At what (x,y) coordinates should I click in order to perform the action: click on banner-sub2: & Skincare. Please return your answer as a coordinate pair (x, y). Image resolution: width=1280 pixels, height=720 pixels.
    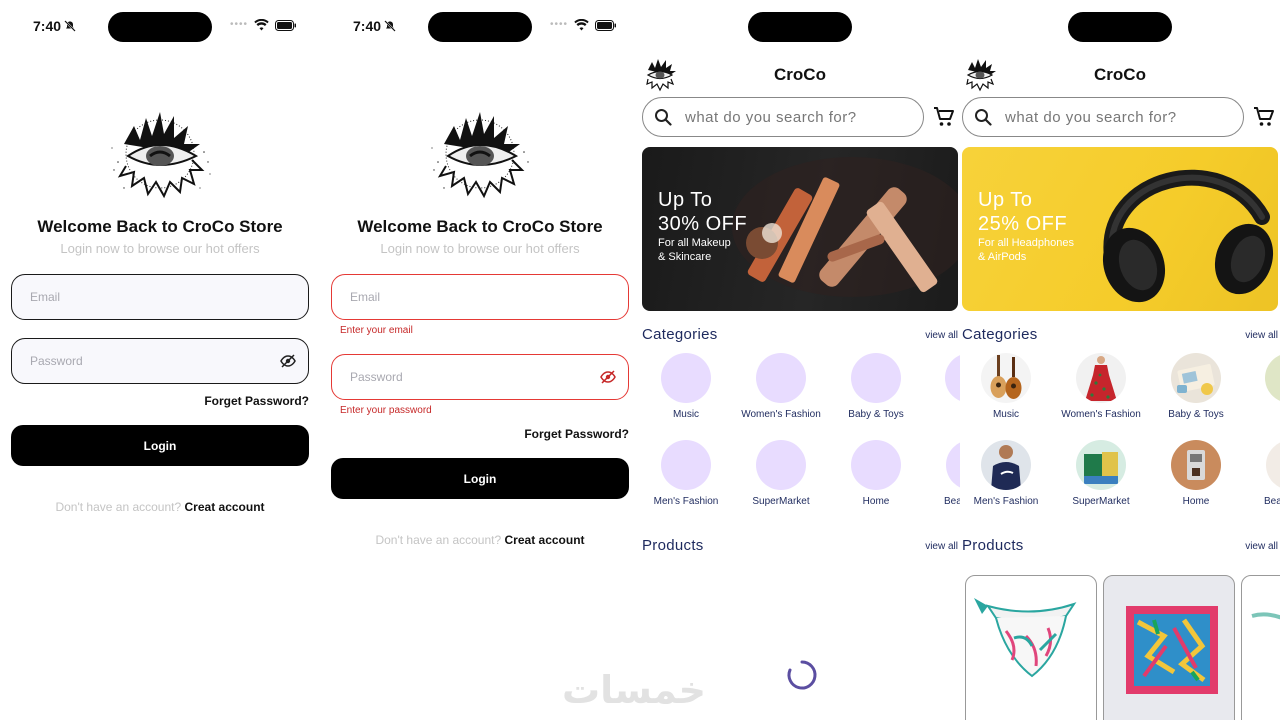
    Looking at the image, I should click on (685, 257).